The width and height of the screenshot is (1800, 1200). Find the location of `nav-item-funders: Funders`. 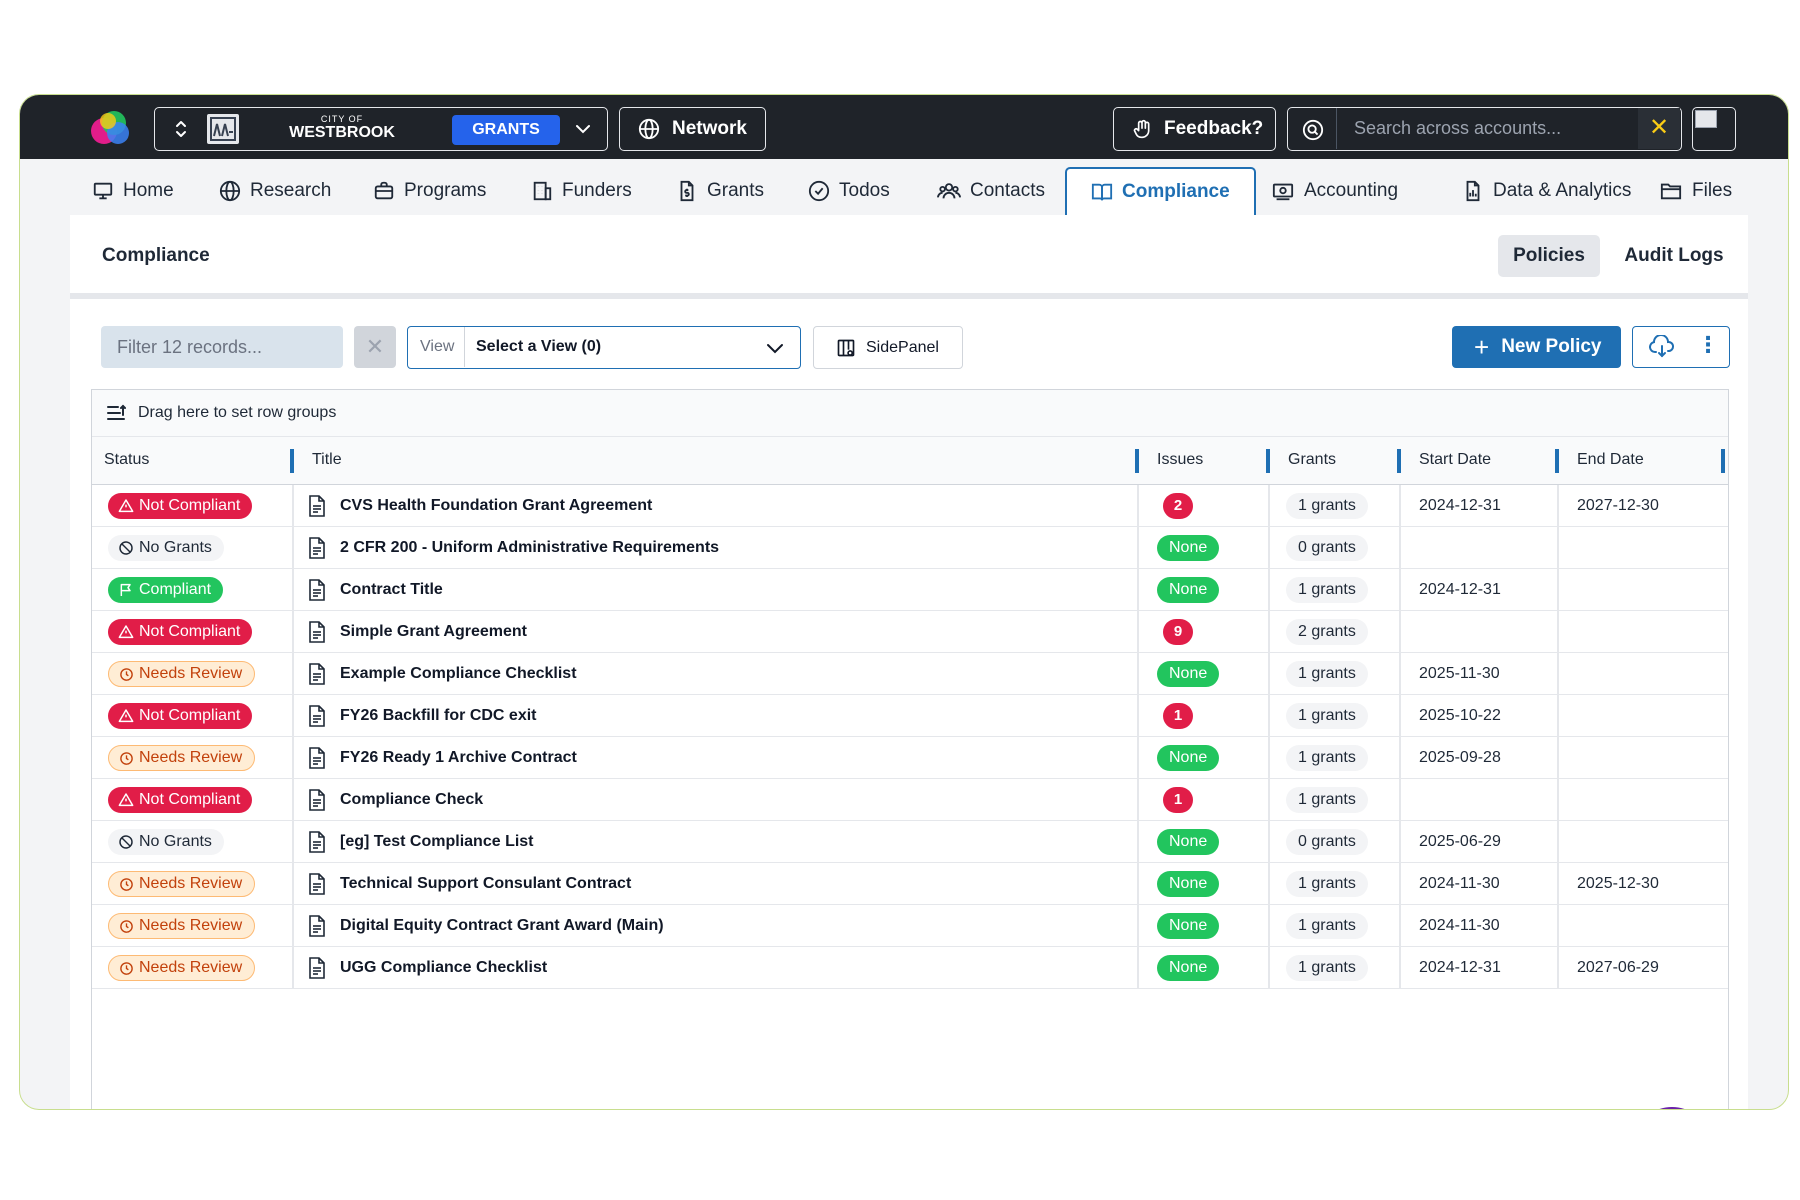

nav-item-funders: Funders is located at coordinates (581, 191).